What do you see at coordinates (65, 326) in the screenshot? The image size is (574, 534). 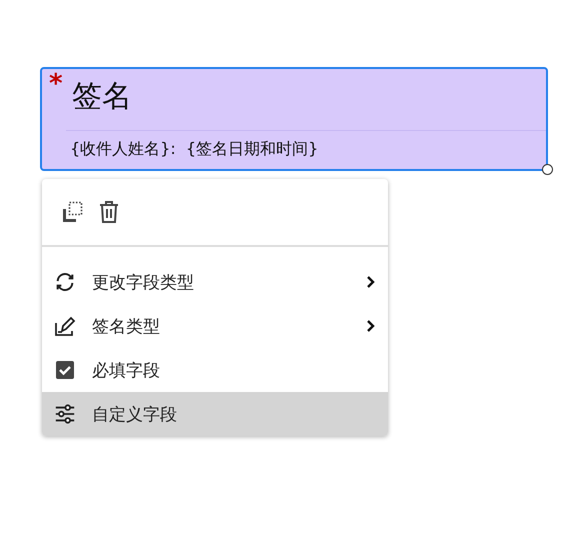 I see `signature-pen-icon` at bounding box center [65, 326].